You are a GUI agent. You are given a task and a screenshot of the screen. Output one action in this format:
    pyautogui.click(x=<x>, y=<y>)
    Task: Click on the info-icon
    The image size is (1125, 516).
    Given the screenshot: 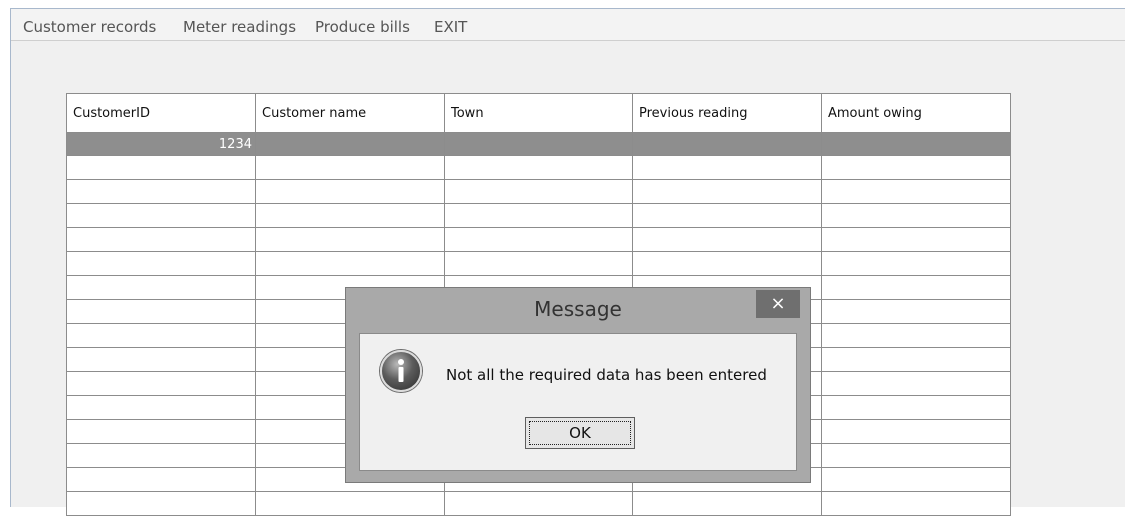 What is the action you would take?
    pyautogui.click(x=401, y=371)
    